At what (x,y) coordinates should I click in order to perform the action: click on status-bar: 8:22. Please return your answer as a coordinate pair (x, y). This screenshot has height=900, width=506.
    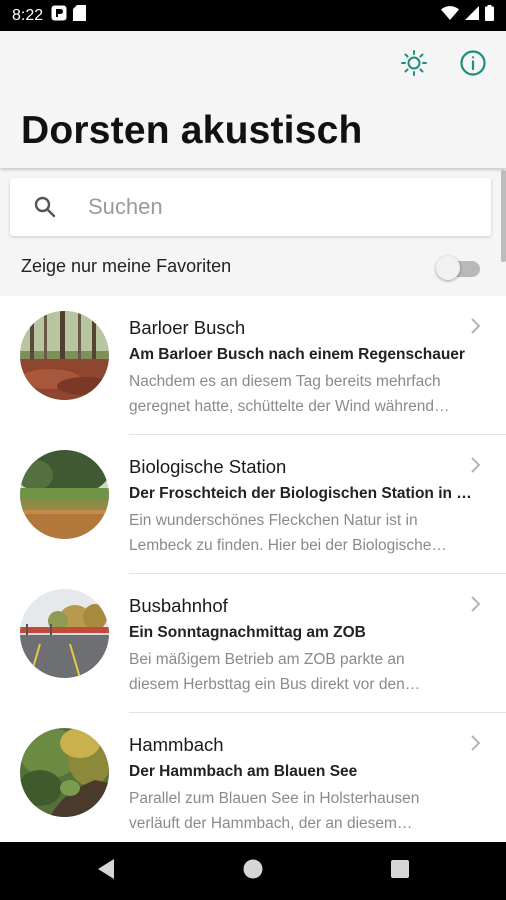
    Looking at the image, I should click on (253, 15).